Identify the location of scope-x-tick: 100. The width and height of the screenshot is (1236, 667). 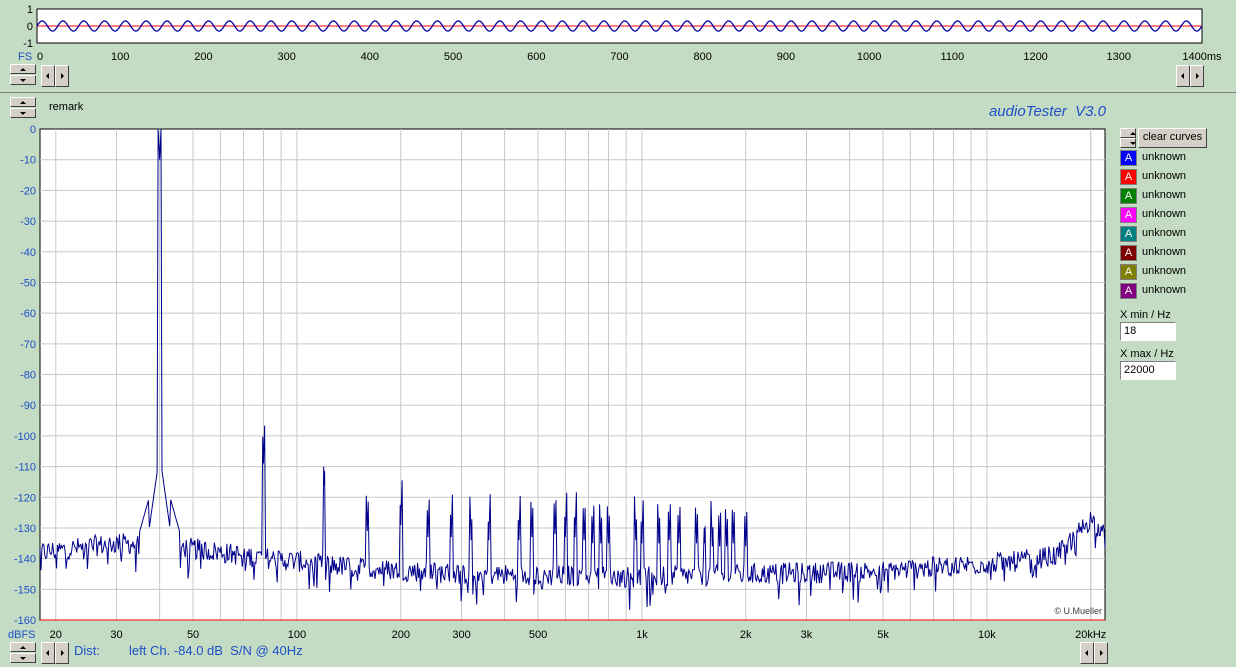
(120, 57).